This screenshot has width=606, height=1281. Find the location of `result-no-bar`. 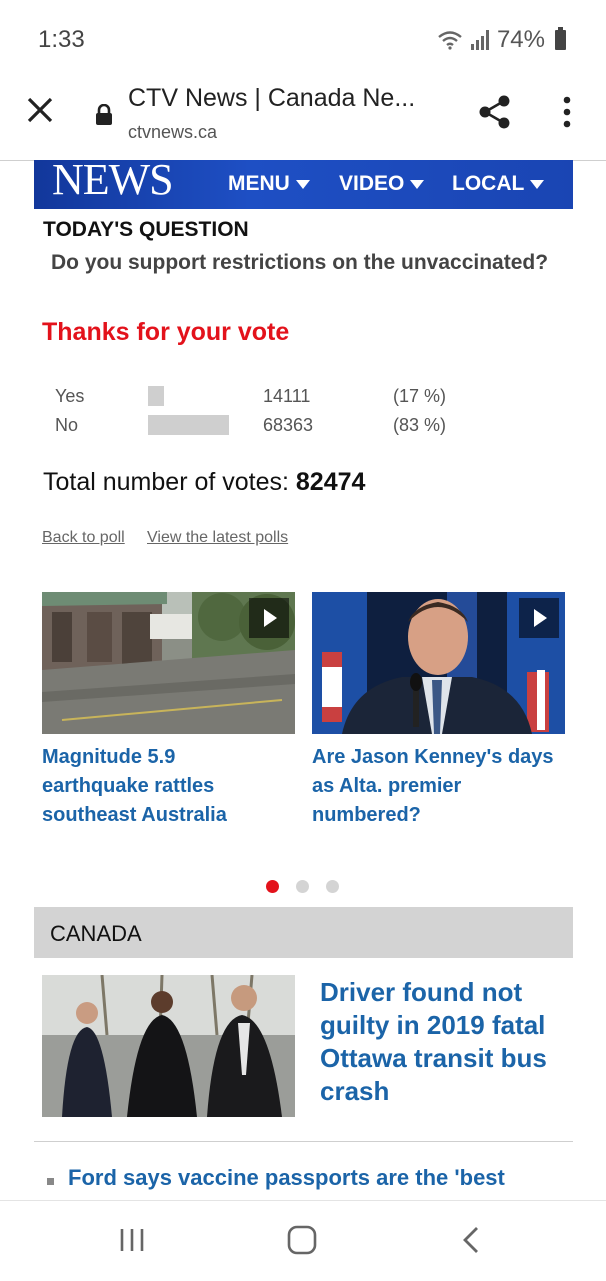

result-no-bar is located at coordinates (188, 425).